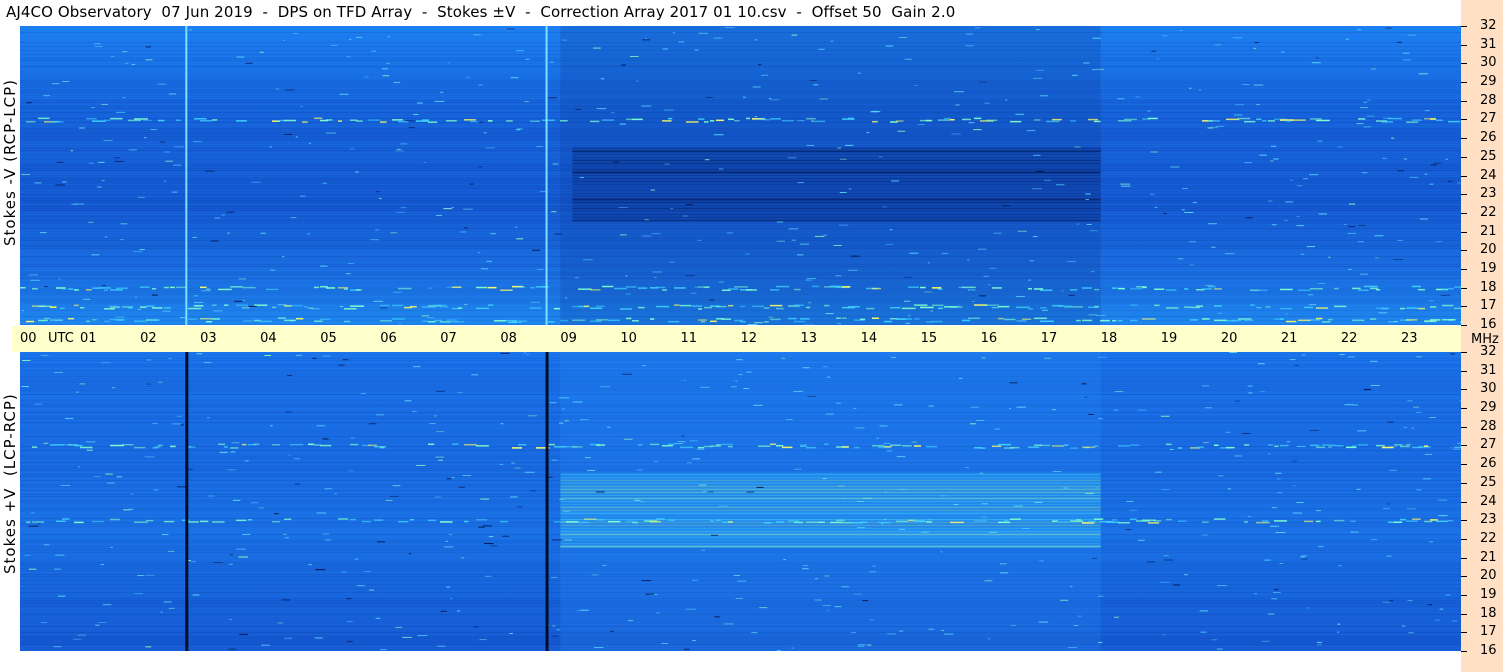 The height and width of the screenshot is (672, 1503). Describe the element at coordinates (688, 338) in the screenshot. I see `utc-tick-label: 11` at that location.